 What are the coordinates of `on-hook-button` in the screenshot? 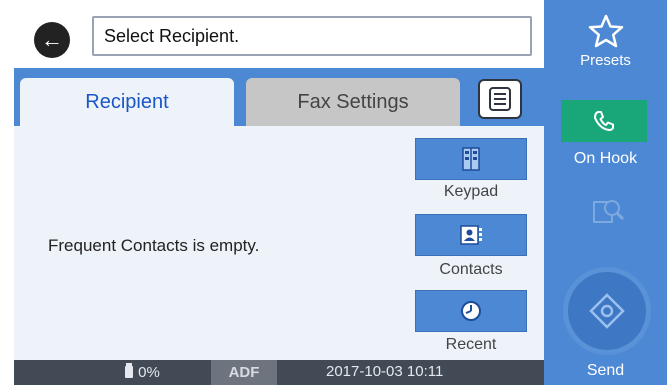 It's located at (604, 121).